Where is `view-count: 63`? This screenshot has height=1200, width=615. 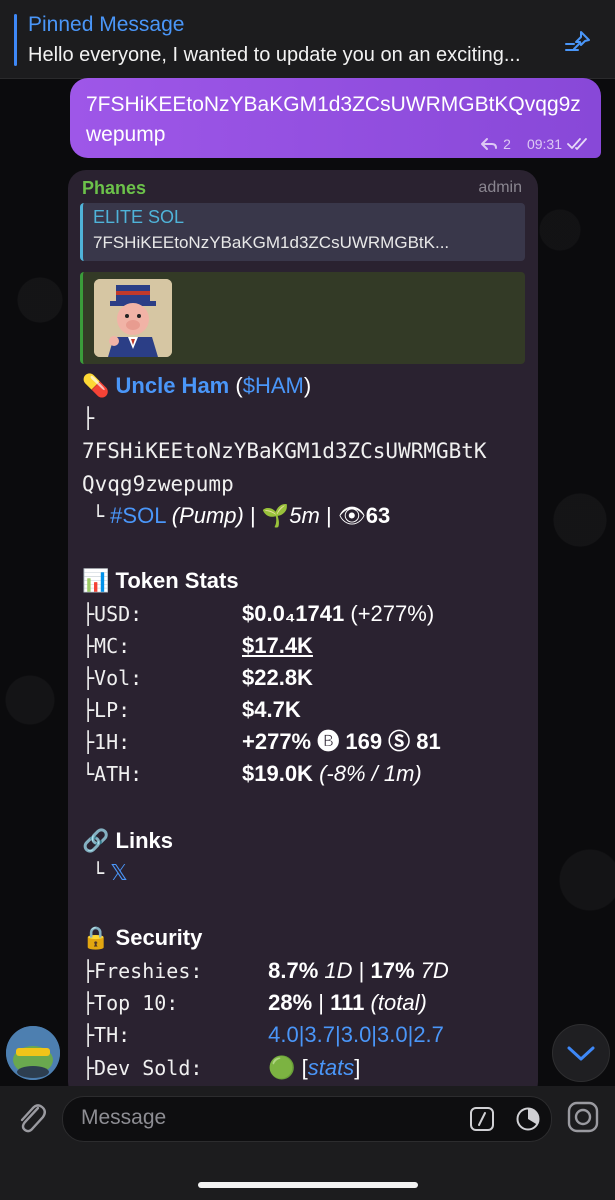 view-count: 63 is located at coordinates (378, 515).